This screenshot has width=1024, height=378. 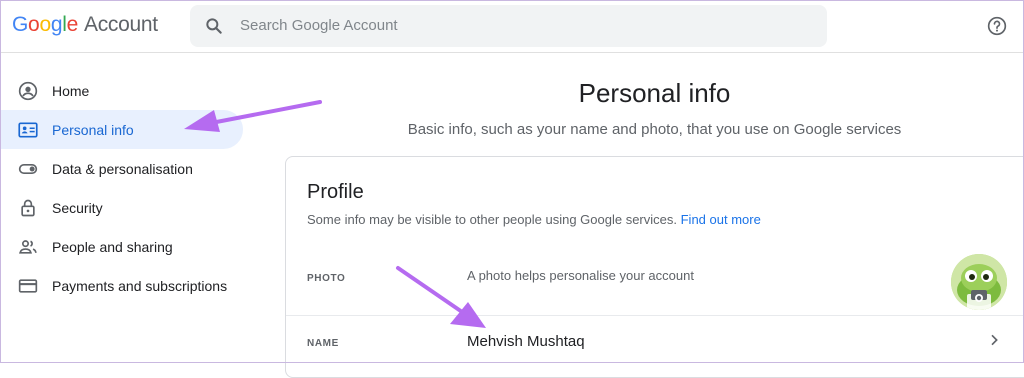 What do you see at coordinates (121, 207) in the screenshot?
I see `sidebar-item-security: Security` at bounding box center [121, 207].